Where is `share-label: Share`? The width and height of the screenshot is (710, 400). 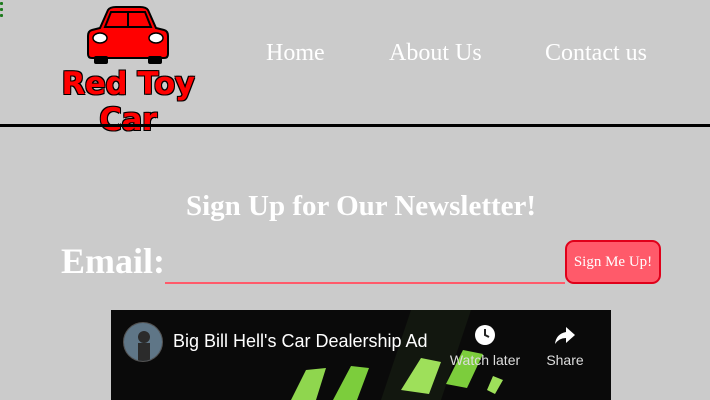
share-label: Share is located at coordinates (565, 360).